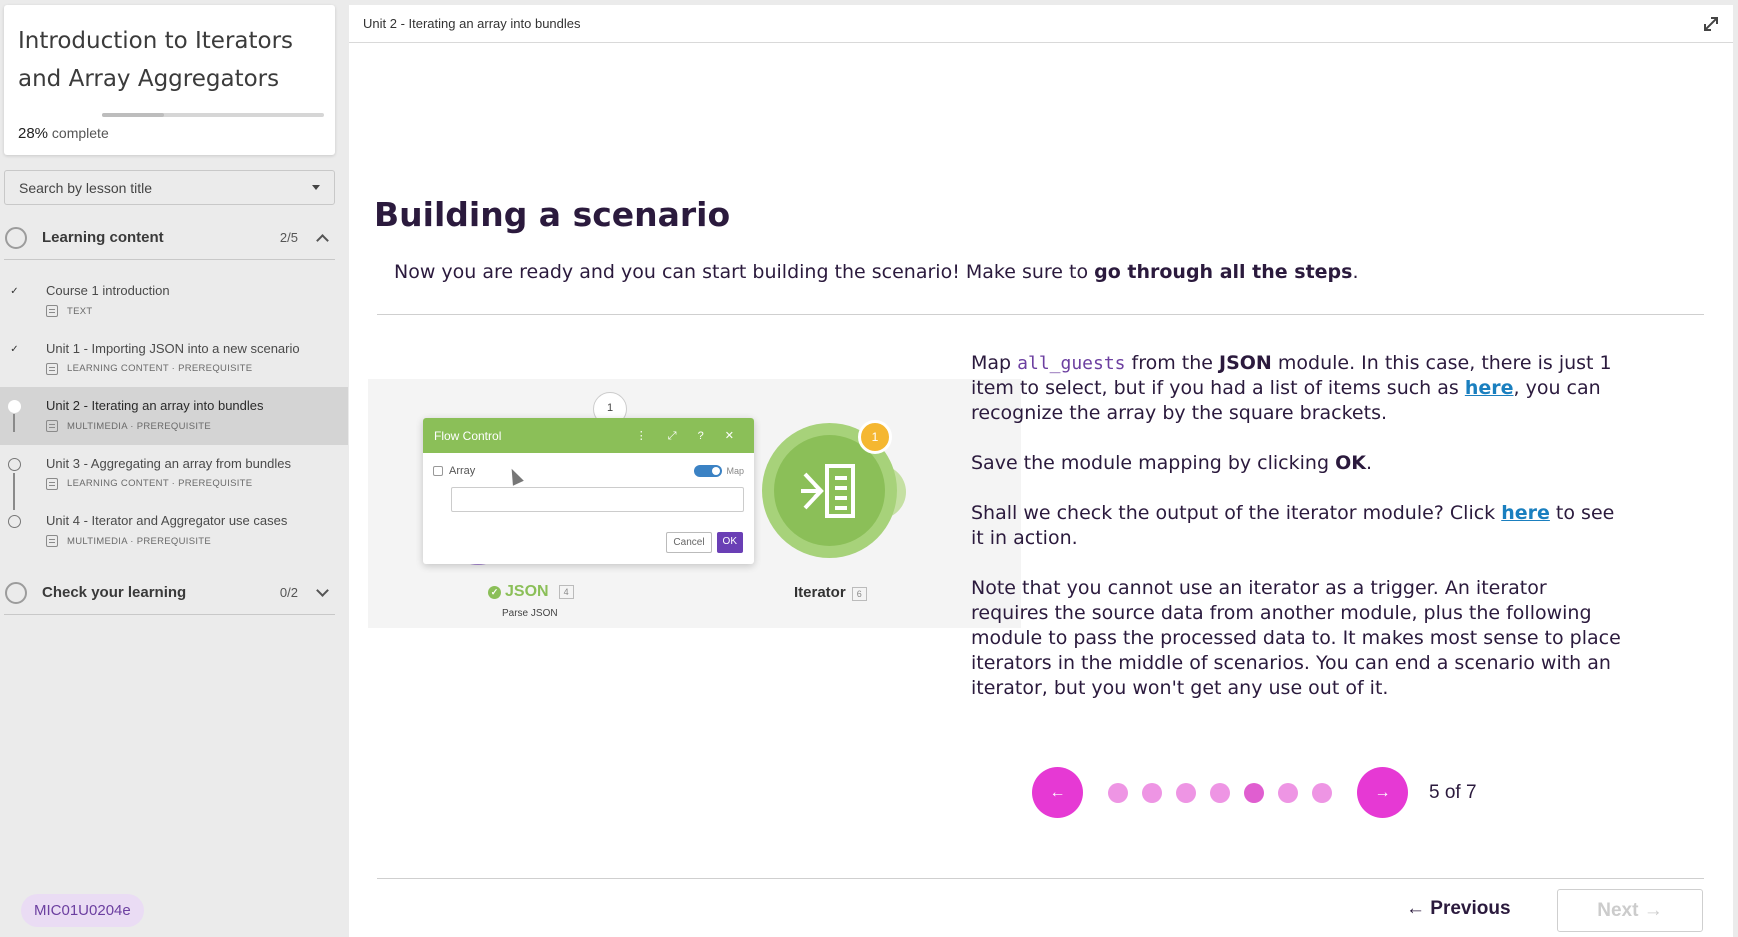 Image resolution: width=1738 pixels, height=937 pixels. I want to click on current-lesson-icon, so click(14, 406).